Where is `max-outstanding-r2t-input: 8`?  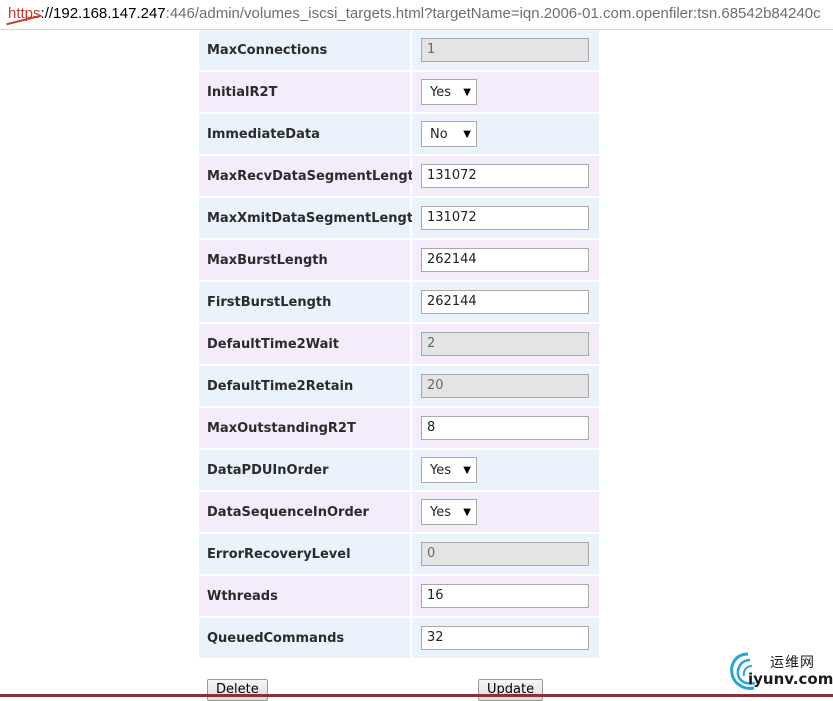
max-outstanding-r2t-input: 8 is located at coordinates (505, 428).